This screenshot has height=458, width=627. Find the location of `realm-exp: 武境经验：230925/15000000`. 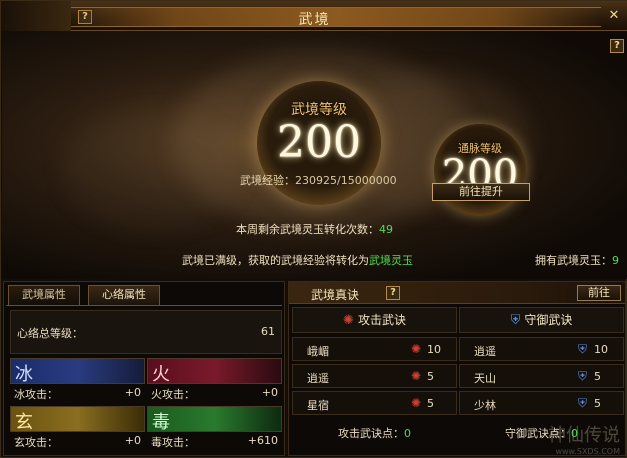

realm-exp: 武境经验：230925/15000000 is located at coordinates (318, 180).